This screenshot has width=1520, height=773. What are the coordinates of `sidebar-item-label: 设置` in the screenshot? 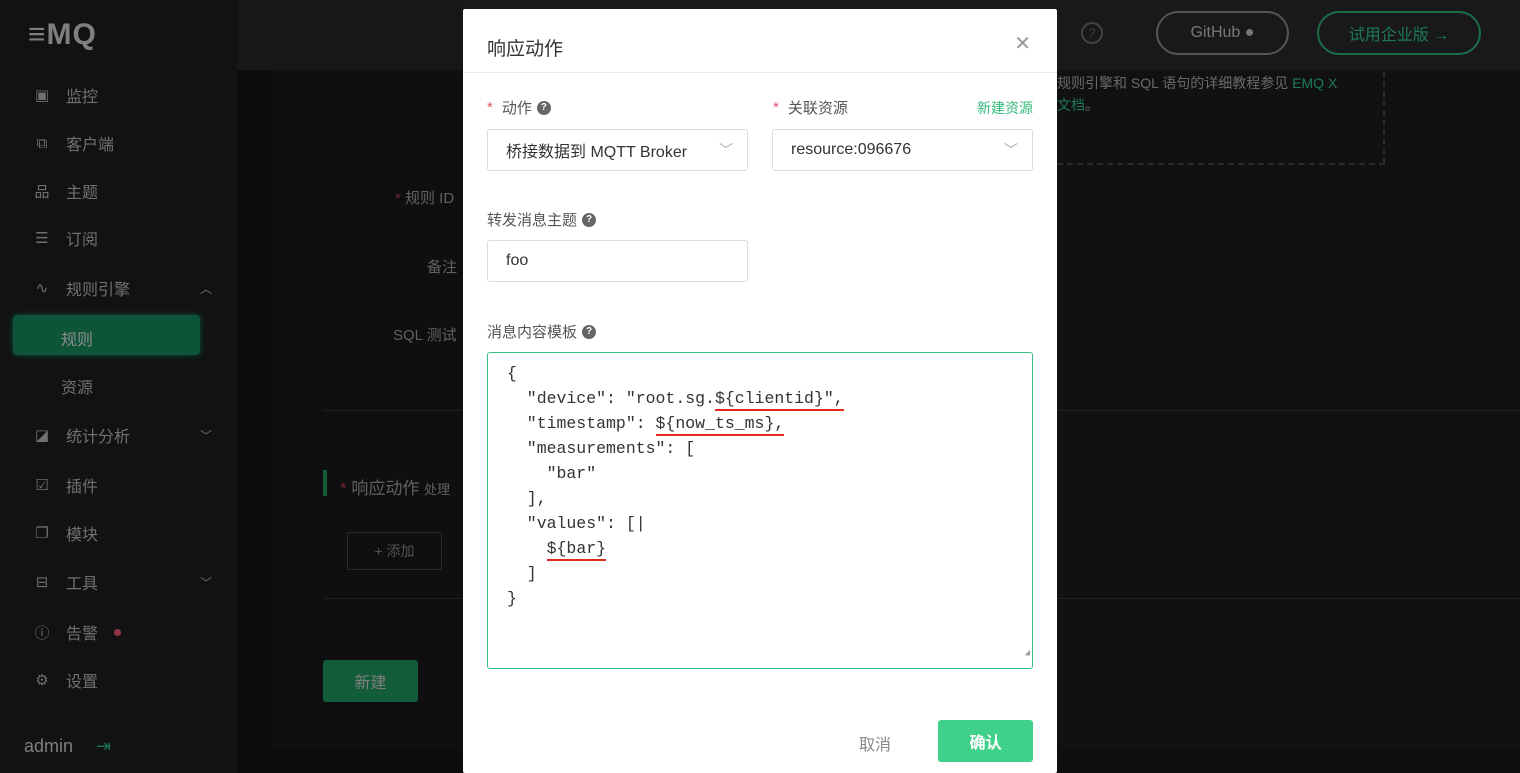 It's located at (82, 682).